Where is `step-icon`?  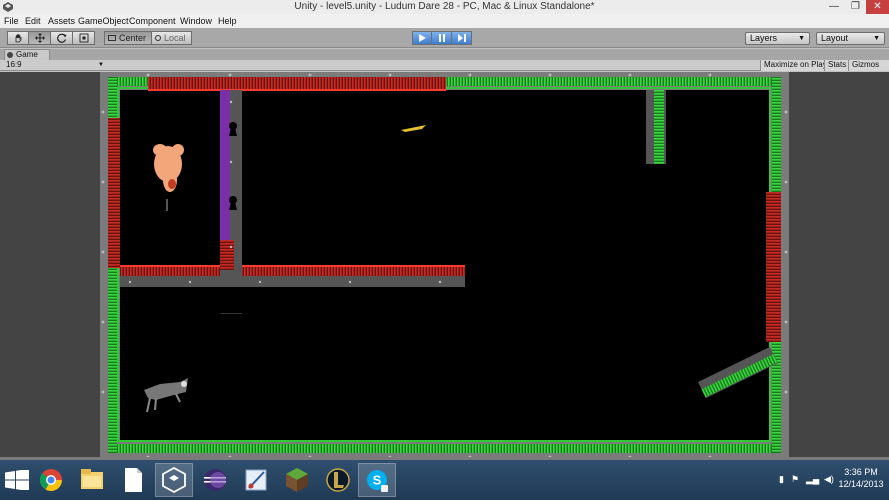
step-icon is located at coordinates (461, 38).